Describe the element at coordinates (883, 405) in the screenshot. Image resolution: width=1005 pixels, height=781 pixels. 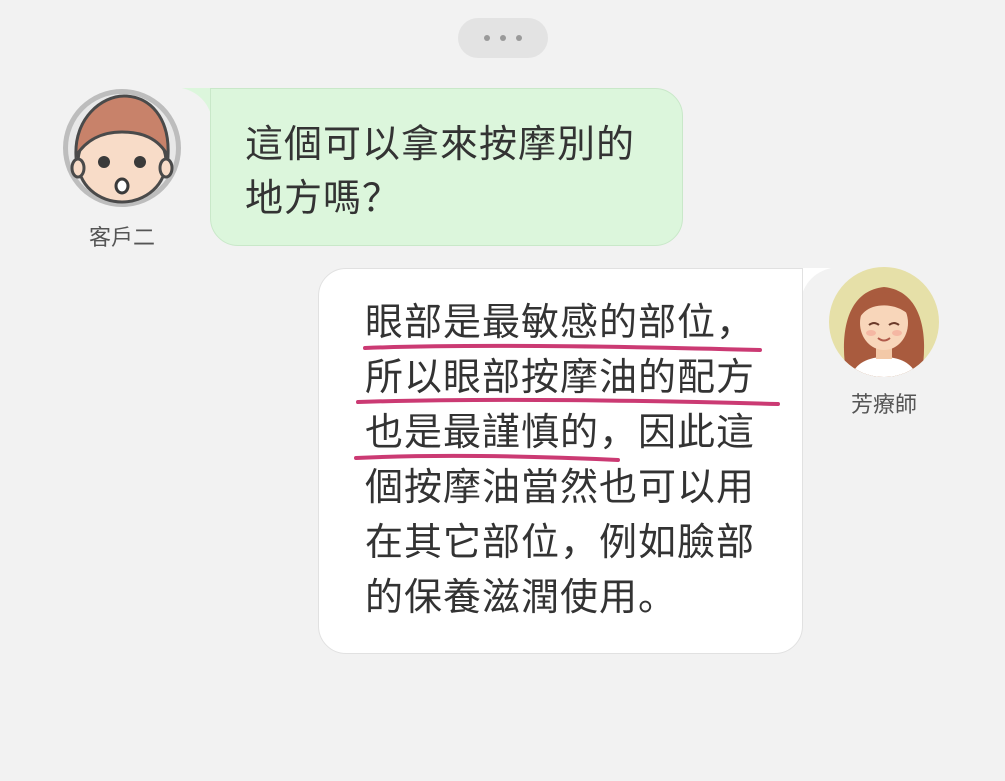
I see `therapist-name: 芳療師` at that location.